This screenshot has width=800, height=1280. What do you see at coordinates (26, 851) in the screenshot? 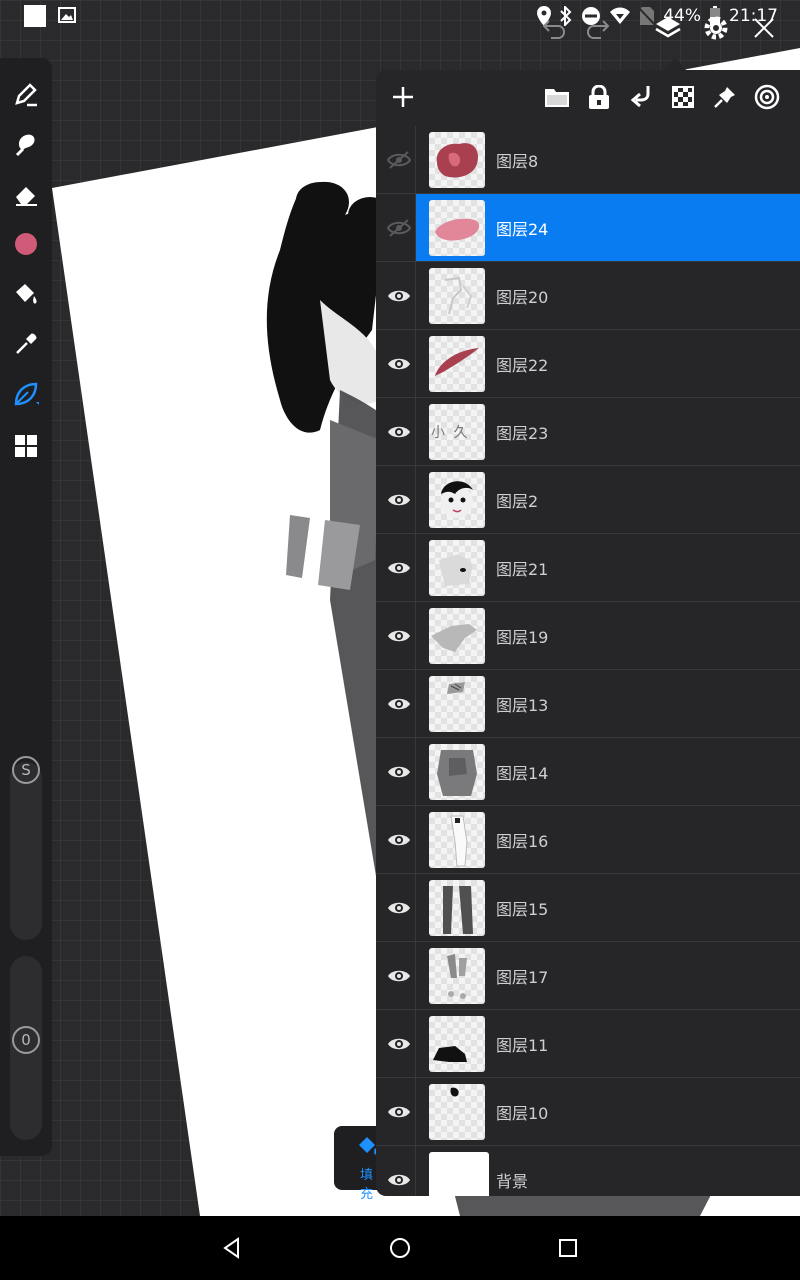
I see `size-slider` at bounding box center [26, 851].